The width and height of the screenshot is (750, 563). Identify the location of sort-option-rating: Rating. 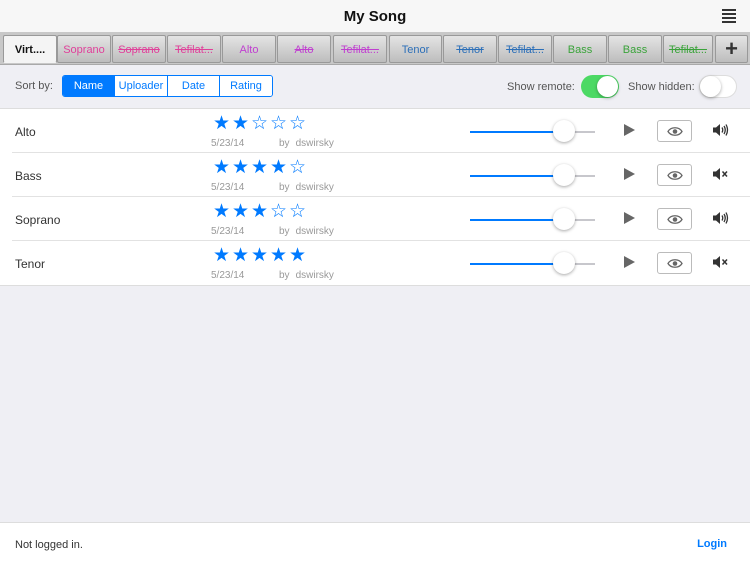
(246, 86).